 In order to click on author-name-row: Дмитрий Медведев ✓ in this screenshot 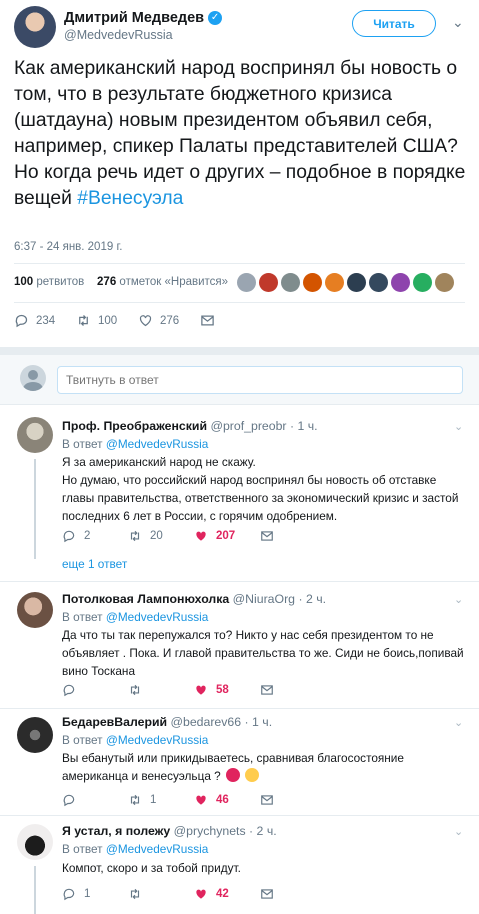, I will do `click(143, 18)`.